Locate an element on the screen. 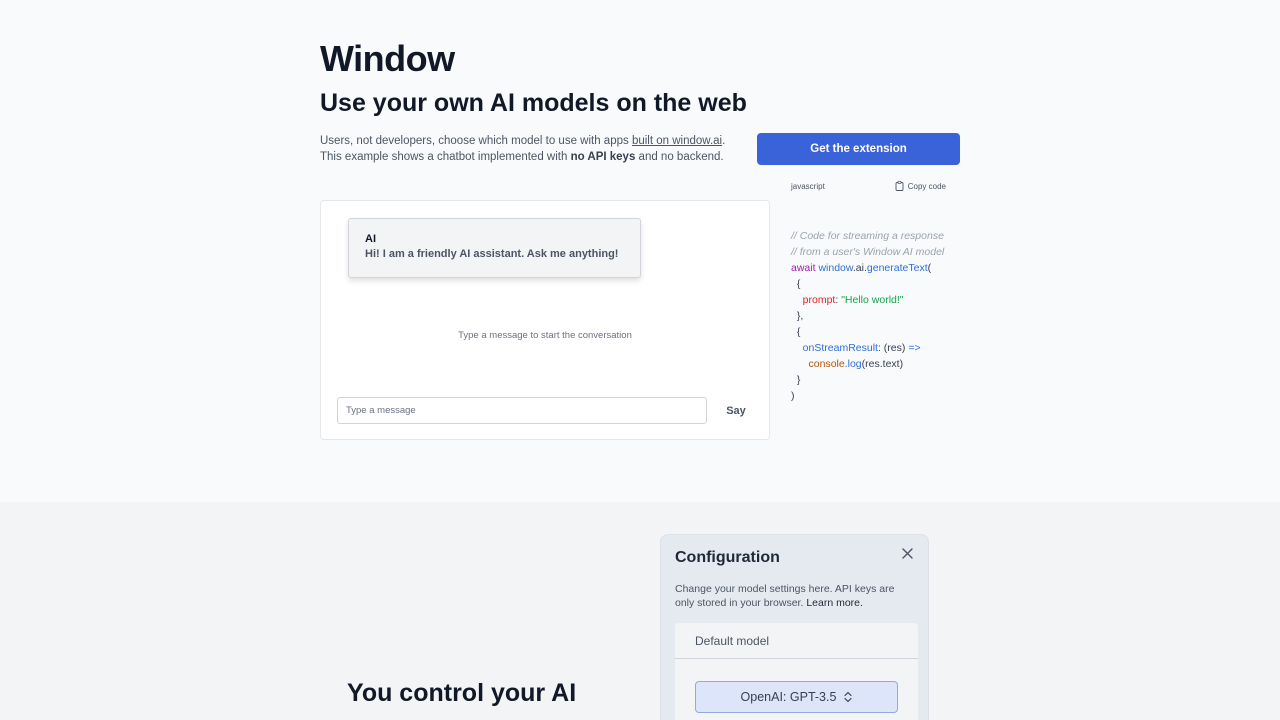  chevron-up-down-icon is located at coordinates (848, 697).